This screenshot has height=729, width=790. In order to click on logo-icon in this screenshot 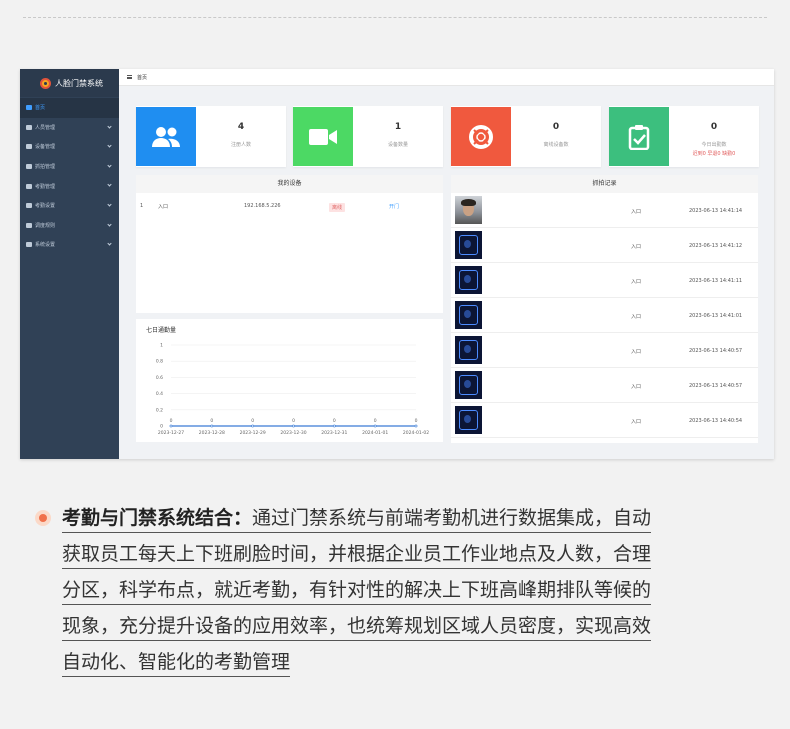, I will do `click(45, 83)`.